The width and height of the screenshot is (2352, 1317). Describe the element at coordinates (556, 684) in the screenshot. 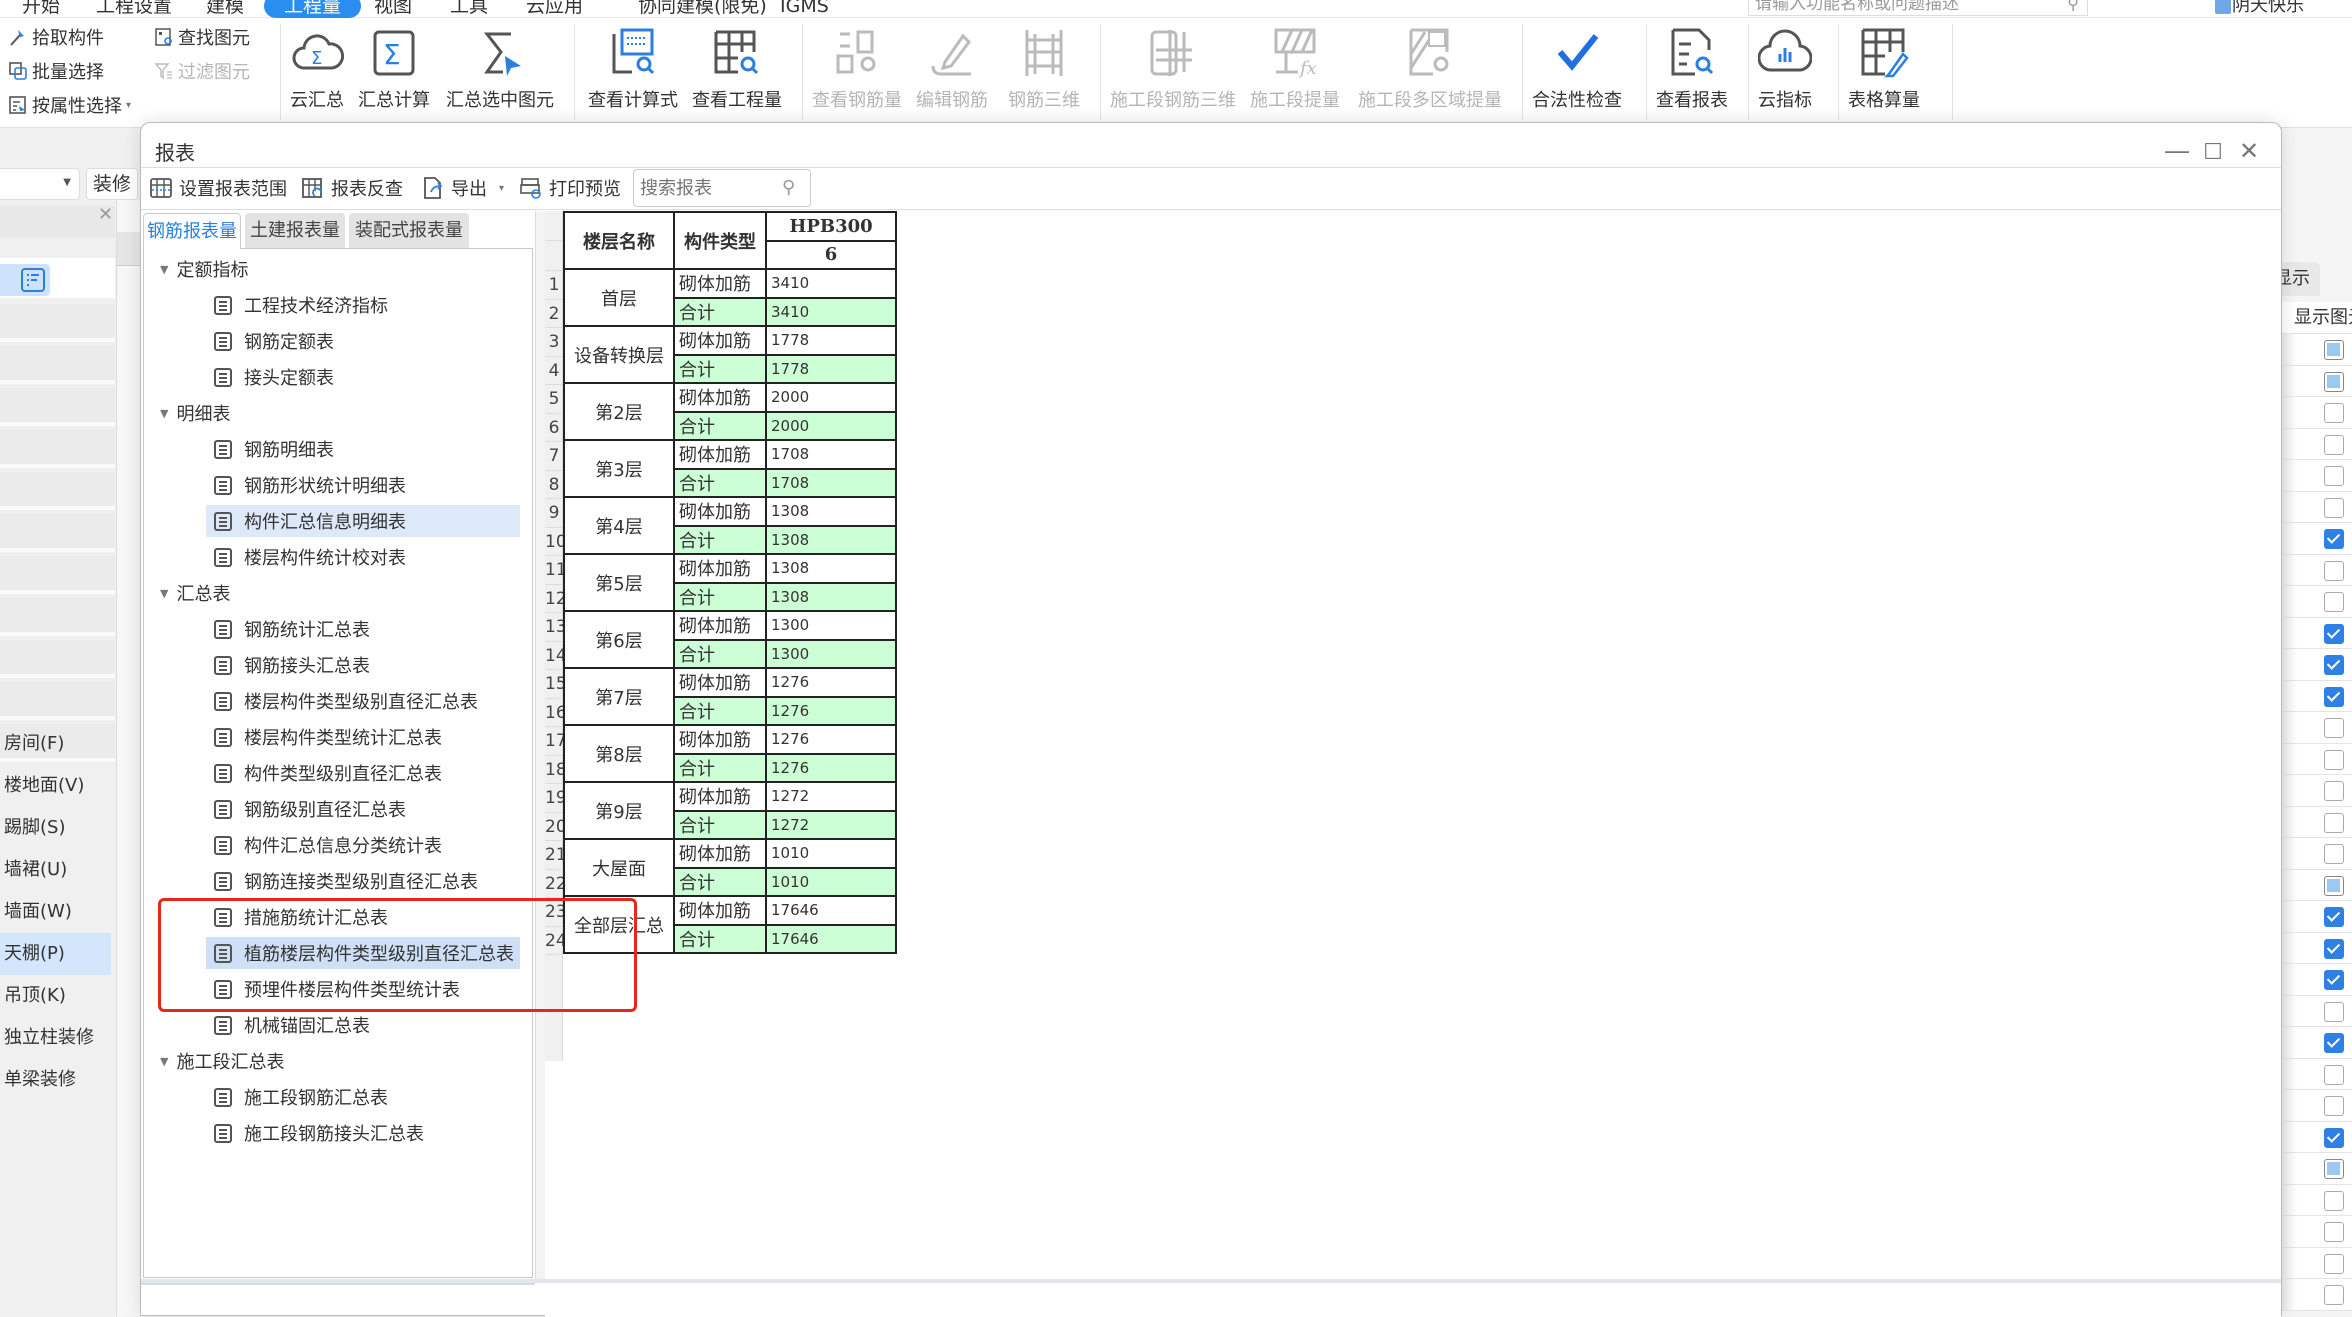

I see `row-number: 15` at that location.